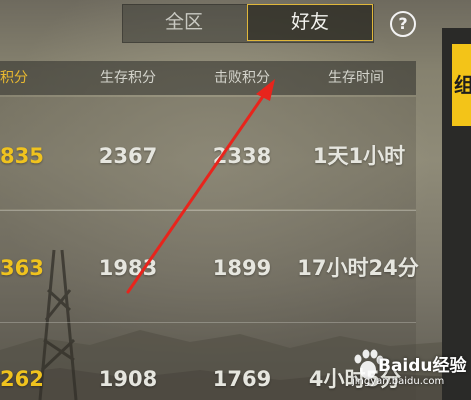 This screenshot has height=400, width=471. What do you see at coordinates (22, 78) in the screenshot?
I see `column-total-score: 总积分` at bounding box center [22, 78].